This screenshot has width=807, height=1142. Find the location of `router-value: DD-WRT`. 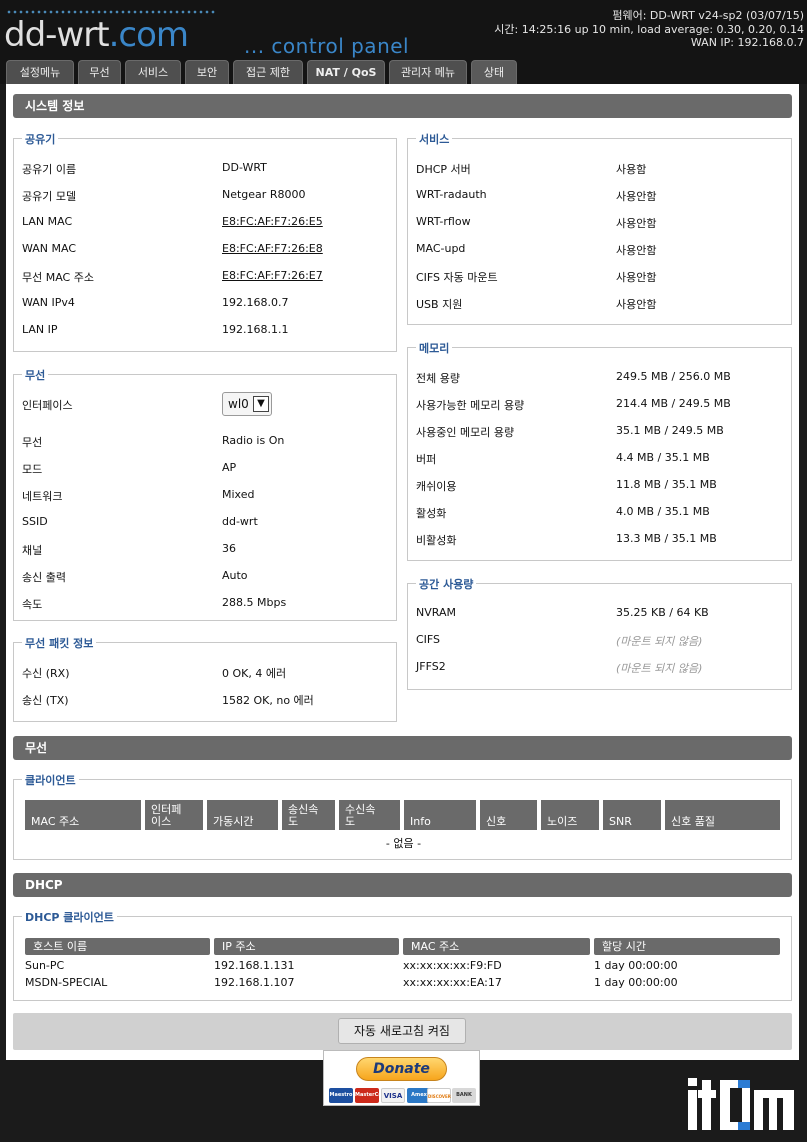

router-value: DD-WRT is located at coordinates (244, 167).